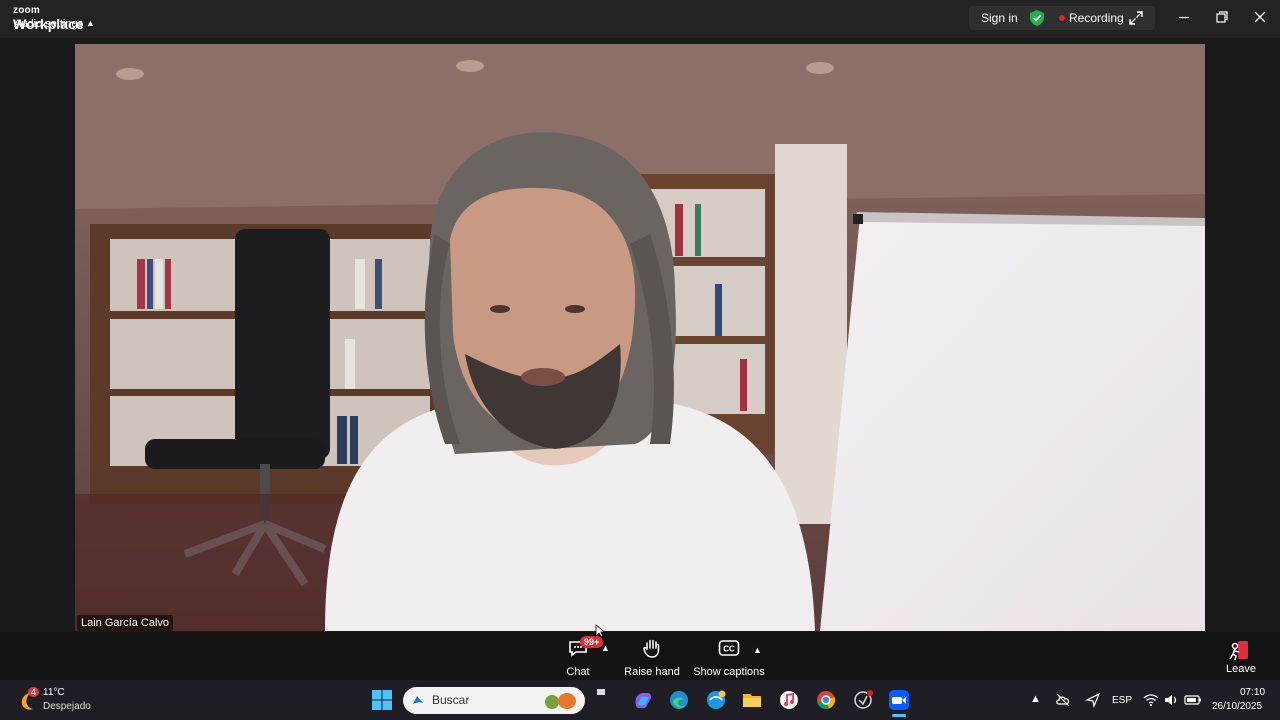  I want to click on tray-overflow-chevron-icon: ▲, so click(1035, 699).